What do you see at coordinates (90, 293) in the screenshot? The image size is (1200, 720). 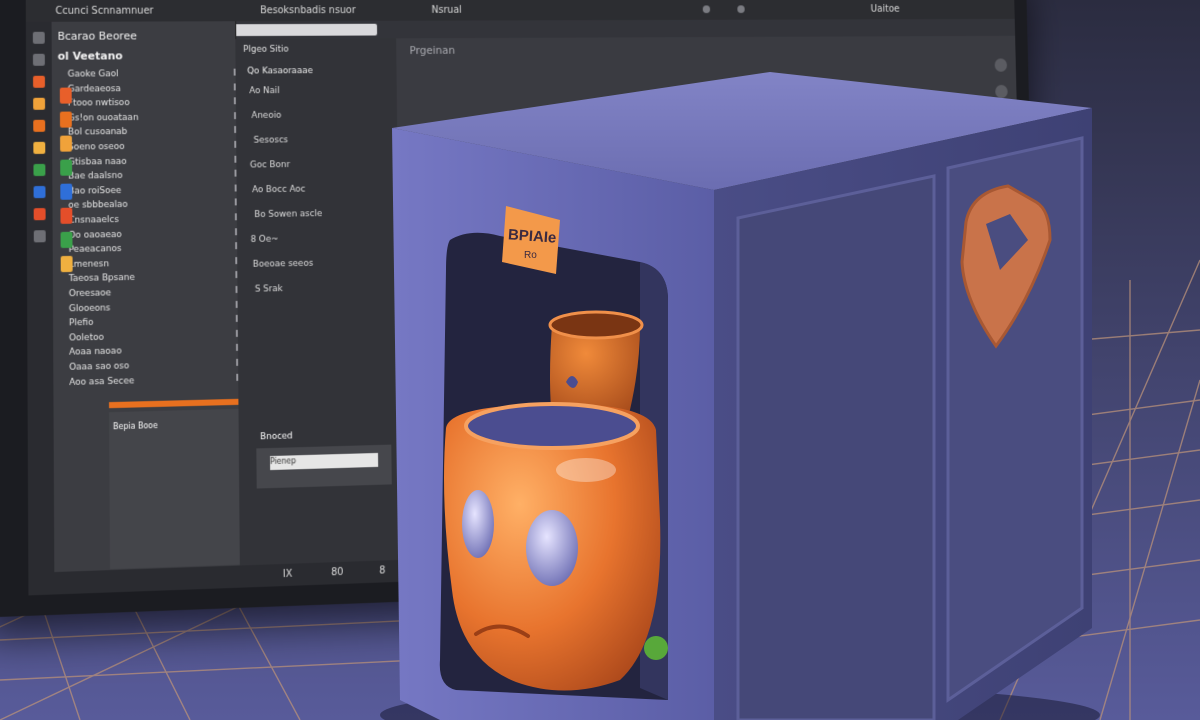 I see `scene-row: Oreesaoe` at bounding box center [90, 293].